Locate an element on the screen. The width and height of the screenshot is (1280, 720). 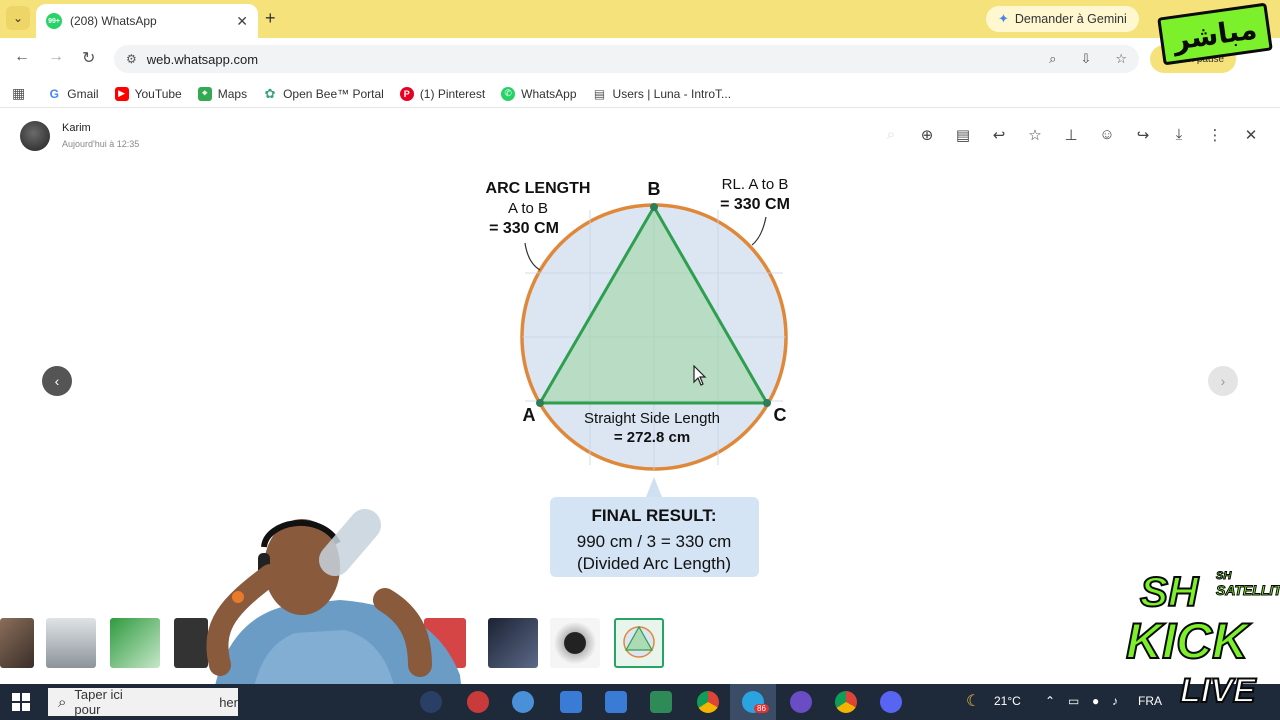
diagram-thumbnail-icon is located at coordinates (639, 641).